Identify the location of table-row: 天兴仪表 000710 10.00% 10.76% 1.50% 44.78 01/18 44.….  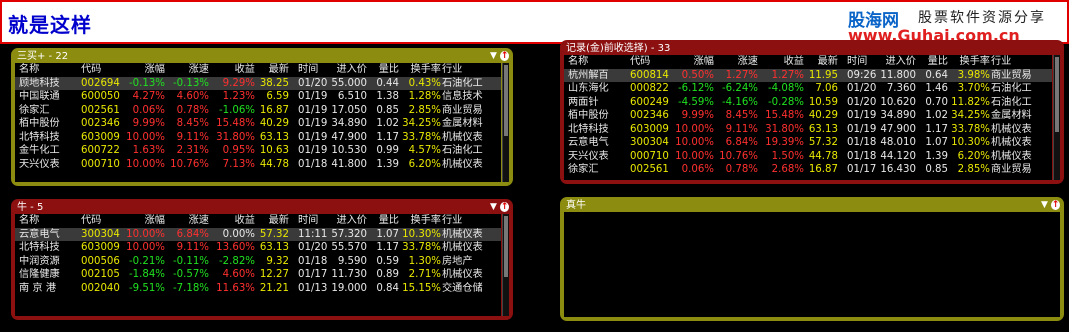
(808, 157).